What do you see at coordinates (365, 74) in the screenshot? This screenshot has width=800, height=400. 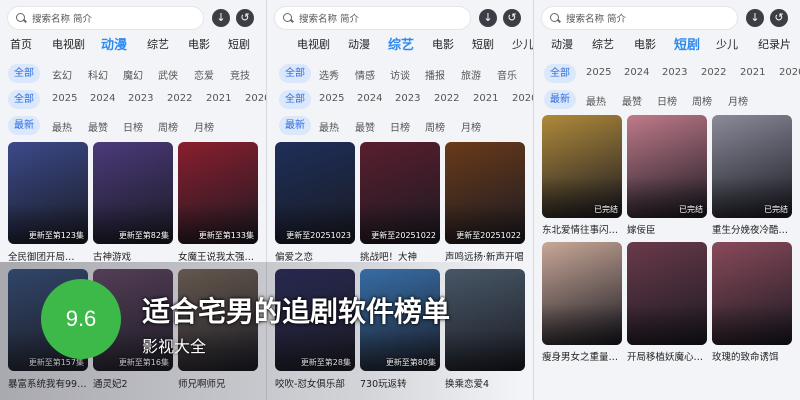 I see `chip-genre: 情感` at bounding box center [365, 74].